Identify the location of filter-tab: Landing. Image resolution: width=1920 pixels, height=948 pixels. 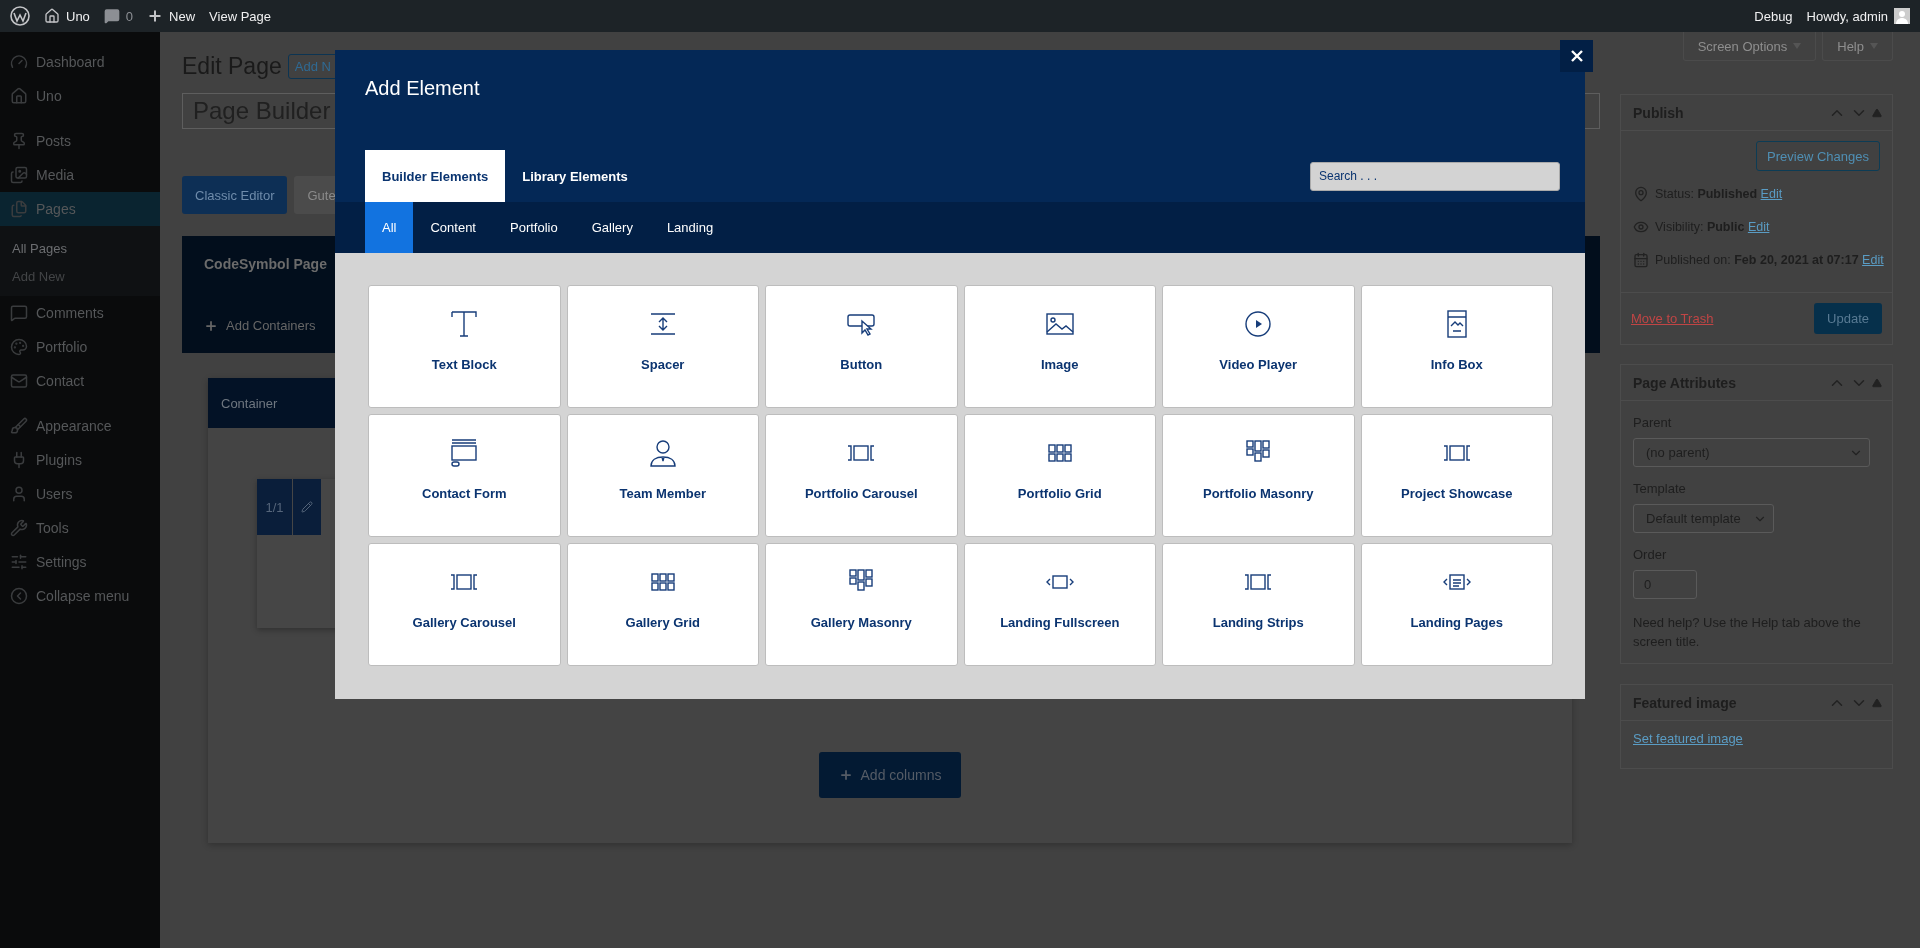
(690, 227).